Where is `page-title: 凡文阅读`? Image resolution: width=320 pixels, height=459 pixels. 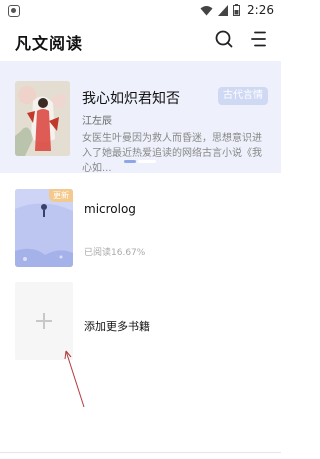
page-title: 凡文阅读 is located at coordinates (49, 43).